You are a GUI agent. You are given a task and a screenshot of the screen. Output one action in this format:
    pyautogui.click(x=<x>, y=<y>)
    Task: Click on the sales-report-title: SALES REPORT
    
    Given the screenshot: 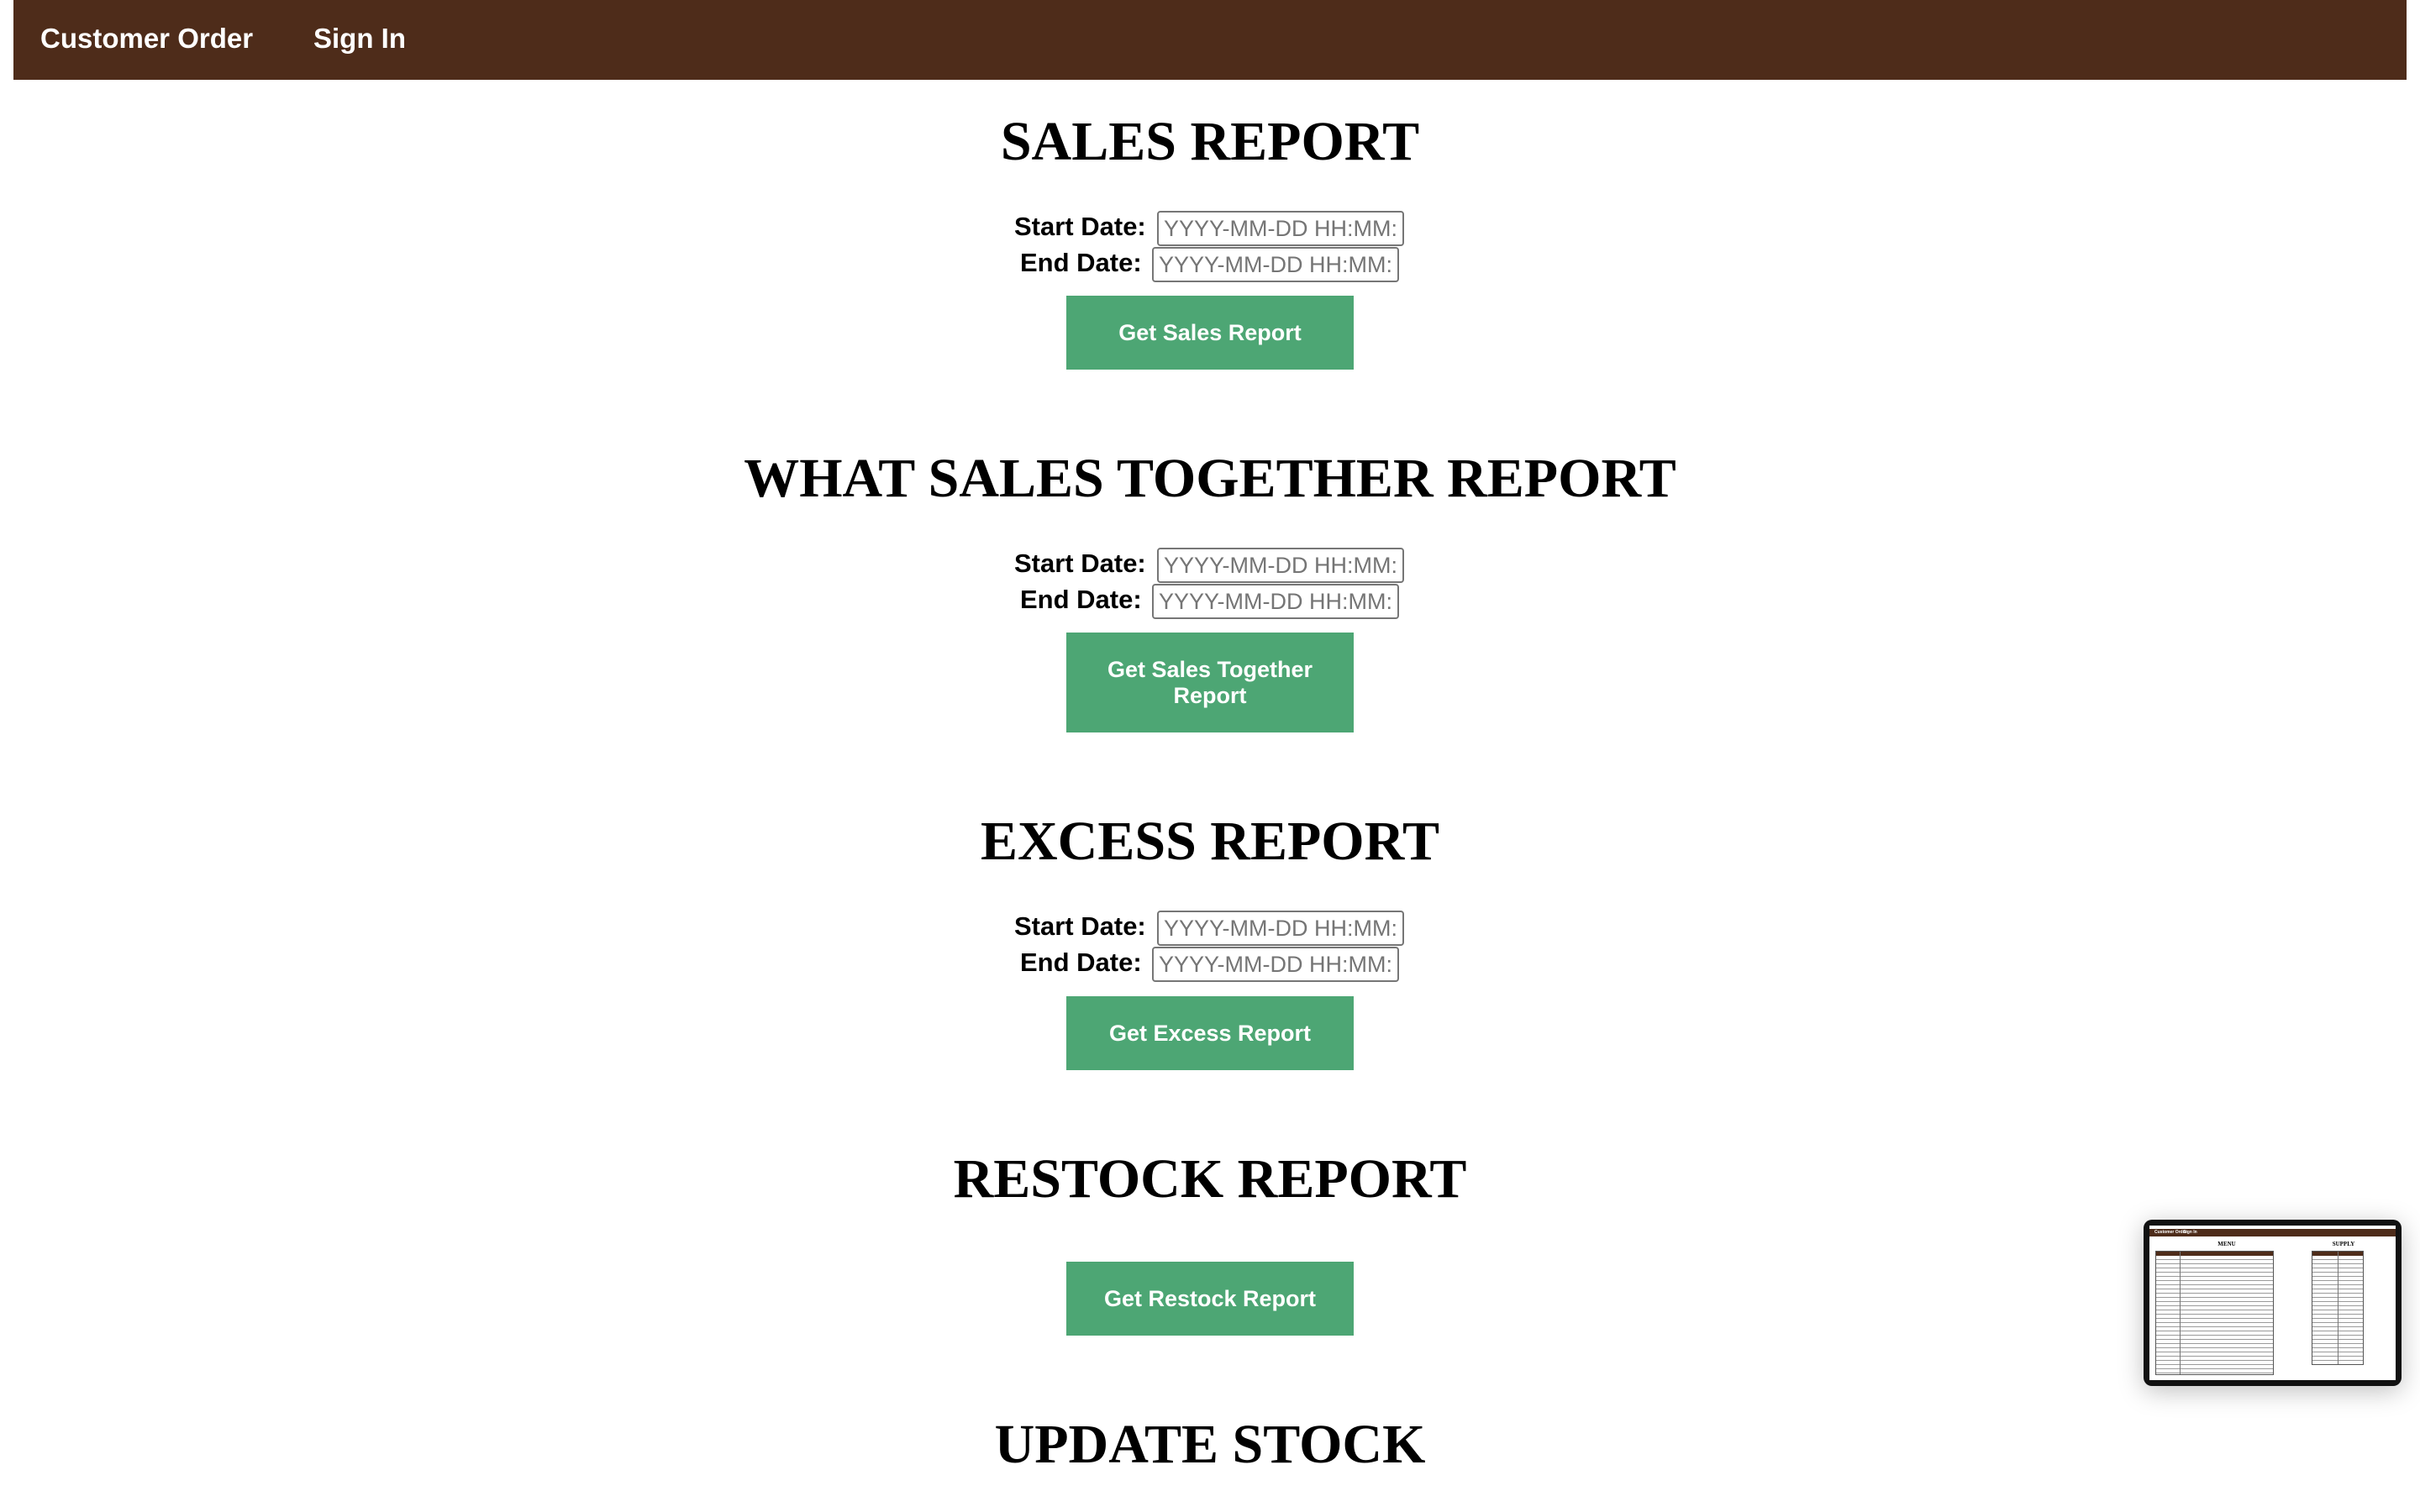 What is the action you would take?
    pyautogui.click(x=1210, y=141)
    